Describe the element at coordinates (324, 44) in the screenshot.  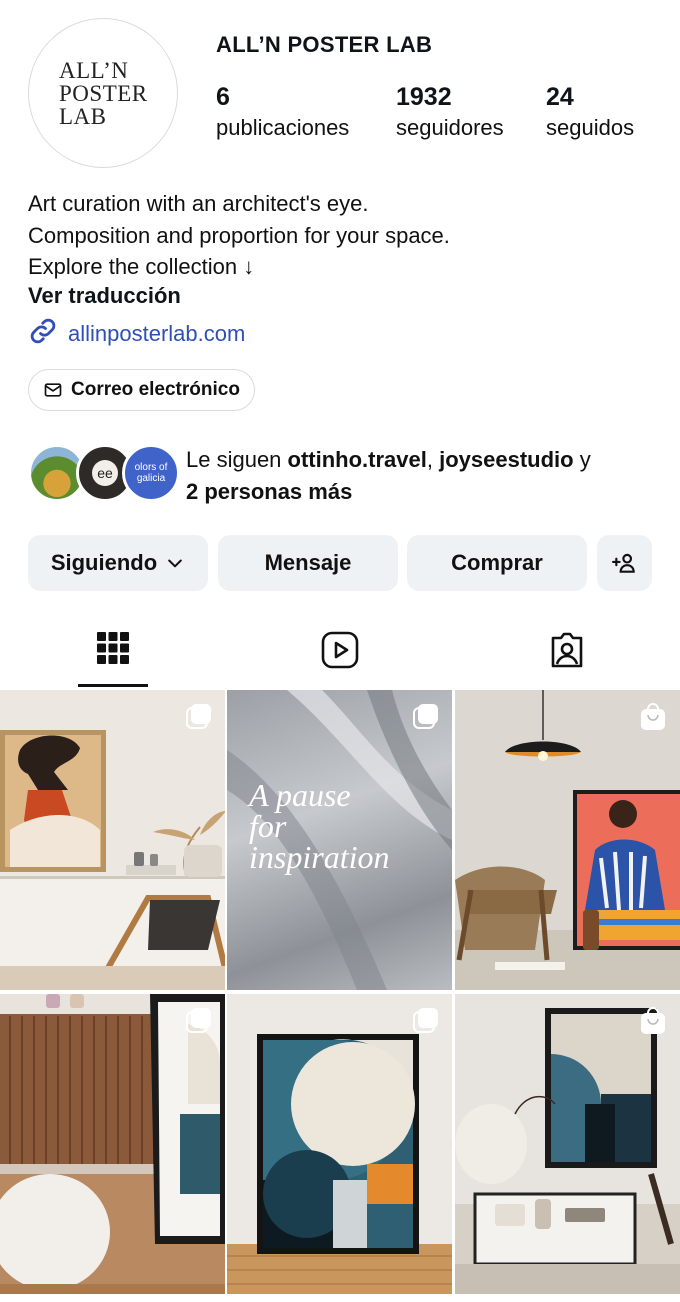
I see `profile-name: ALL’N POSTER LAB` at that location.